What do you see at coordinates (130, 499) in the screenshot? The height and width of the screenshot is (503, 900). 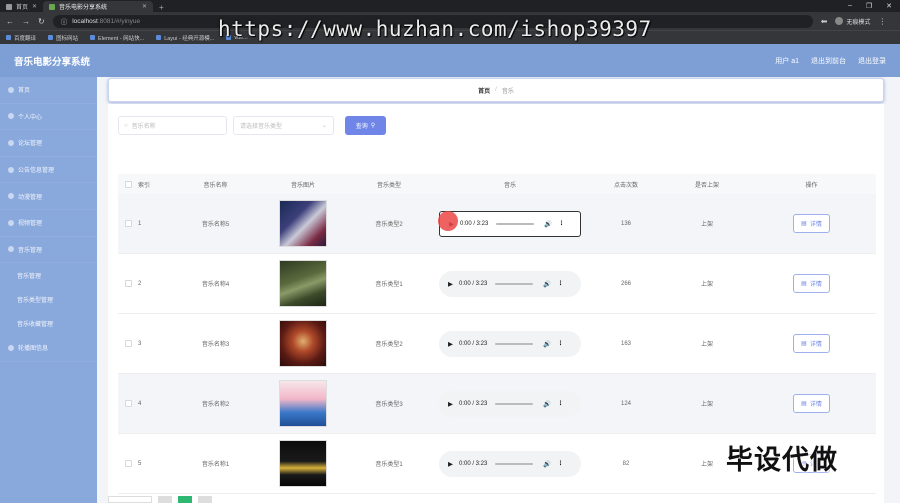 I see `page-size-select` at bounding box center [130, 499].